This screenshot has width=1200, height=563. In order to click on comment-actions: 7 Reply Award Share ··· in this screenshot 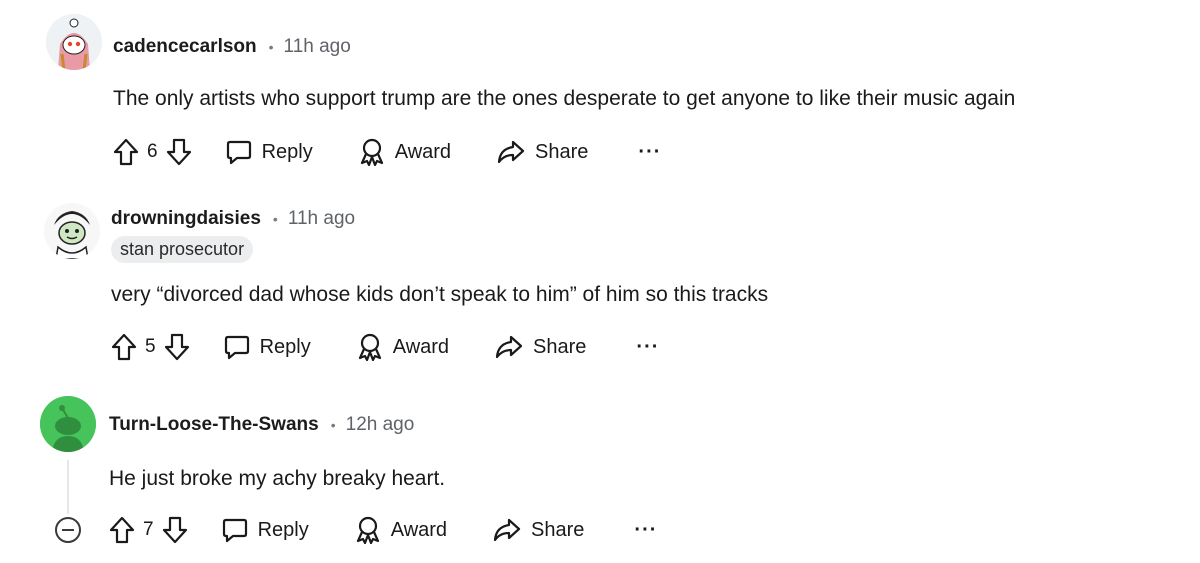, I will do `click(383, 530)`.